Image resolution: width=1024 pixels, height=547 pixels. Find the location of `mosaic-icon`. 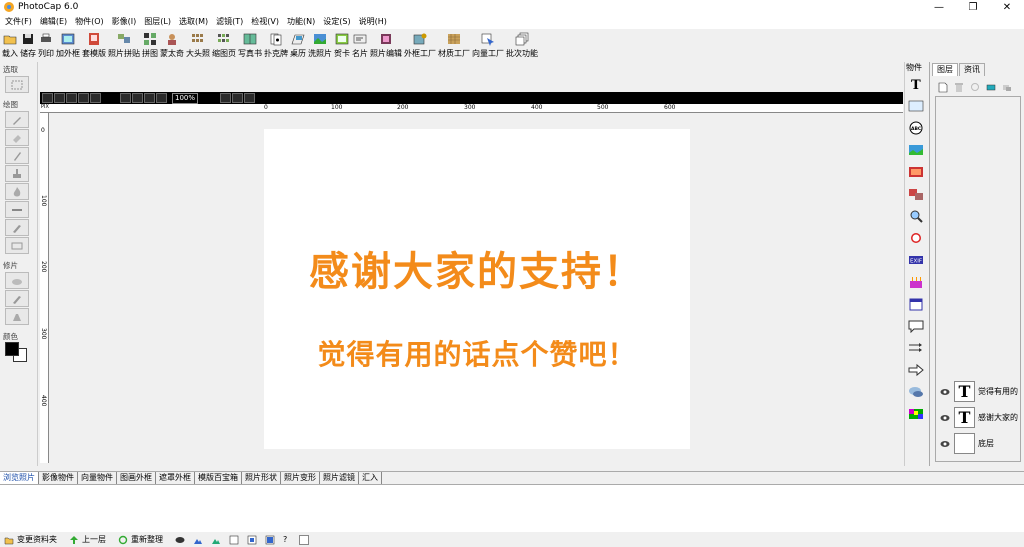

mosaic-icon is located at coordinates (916, 414).